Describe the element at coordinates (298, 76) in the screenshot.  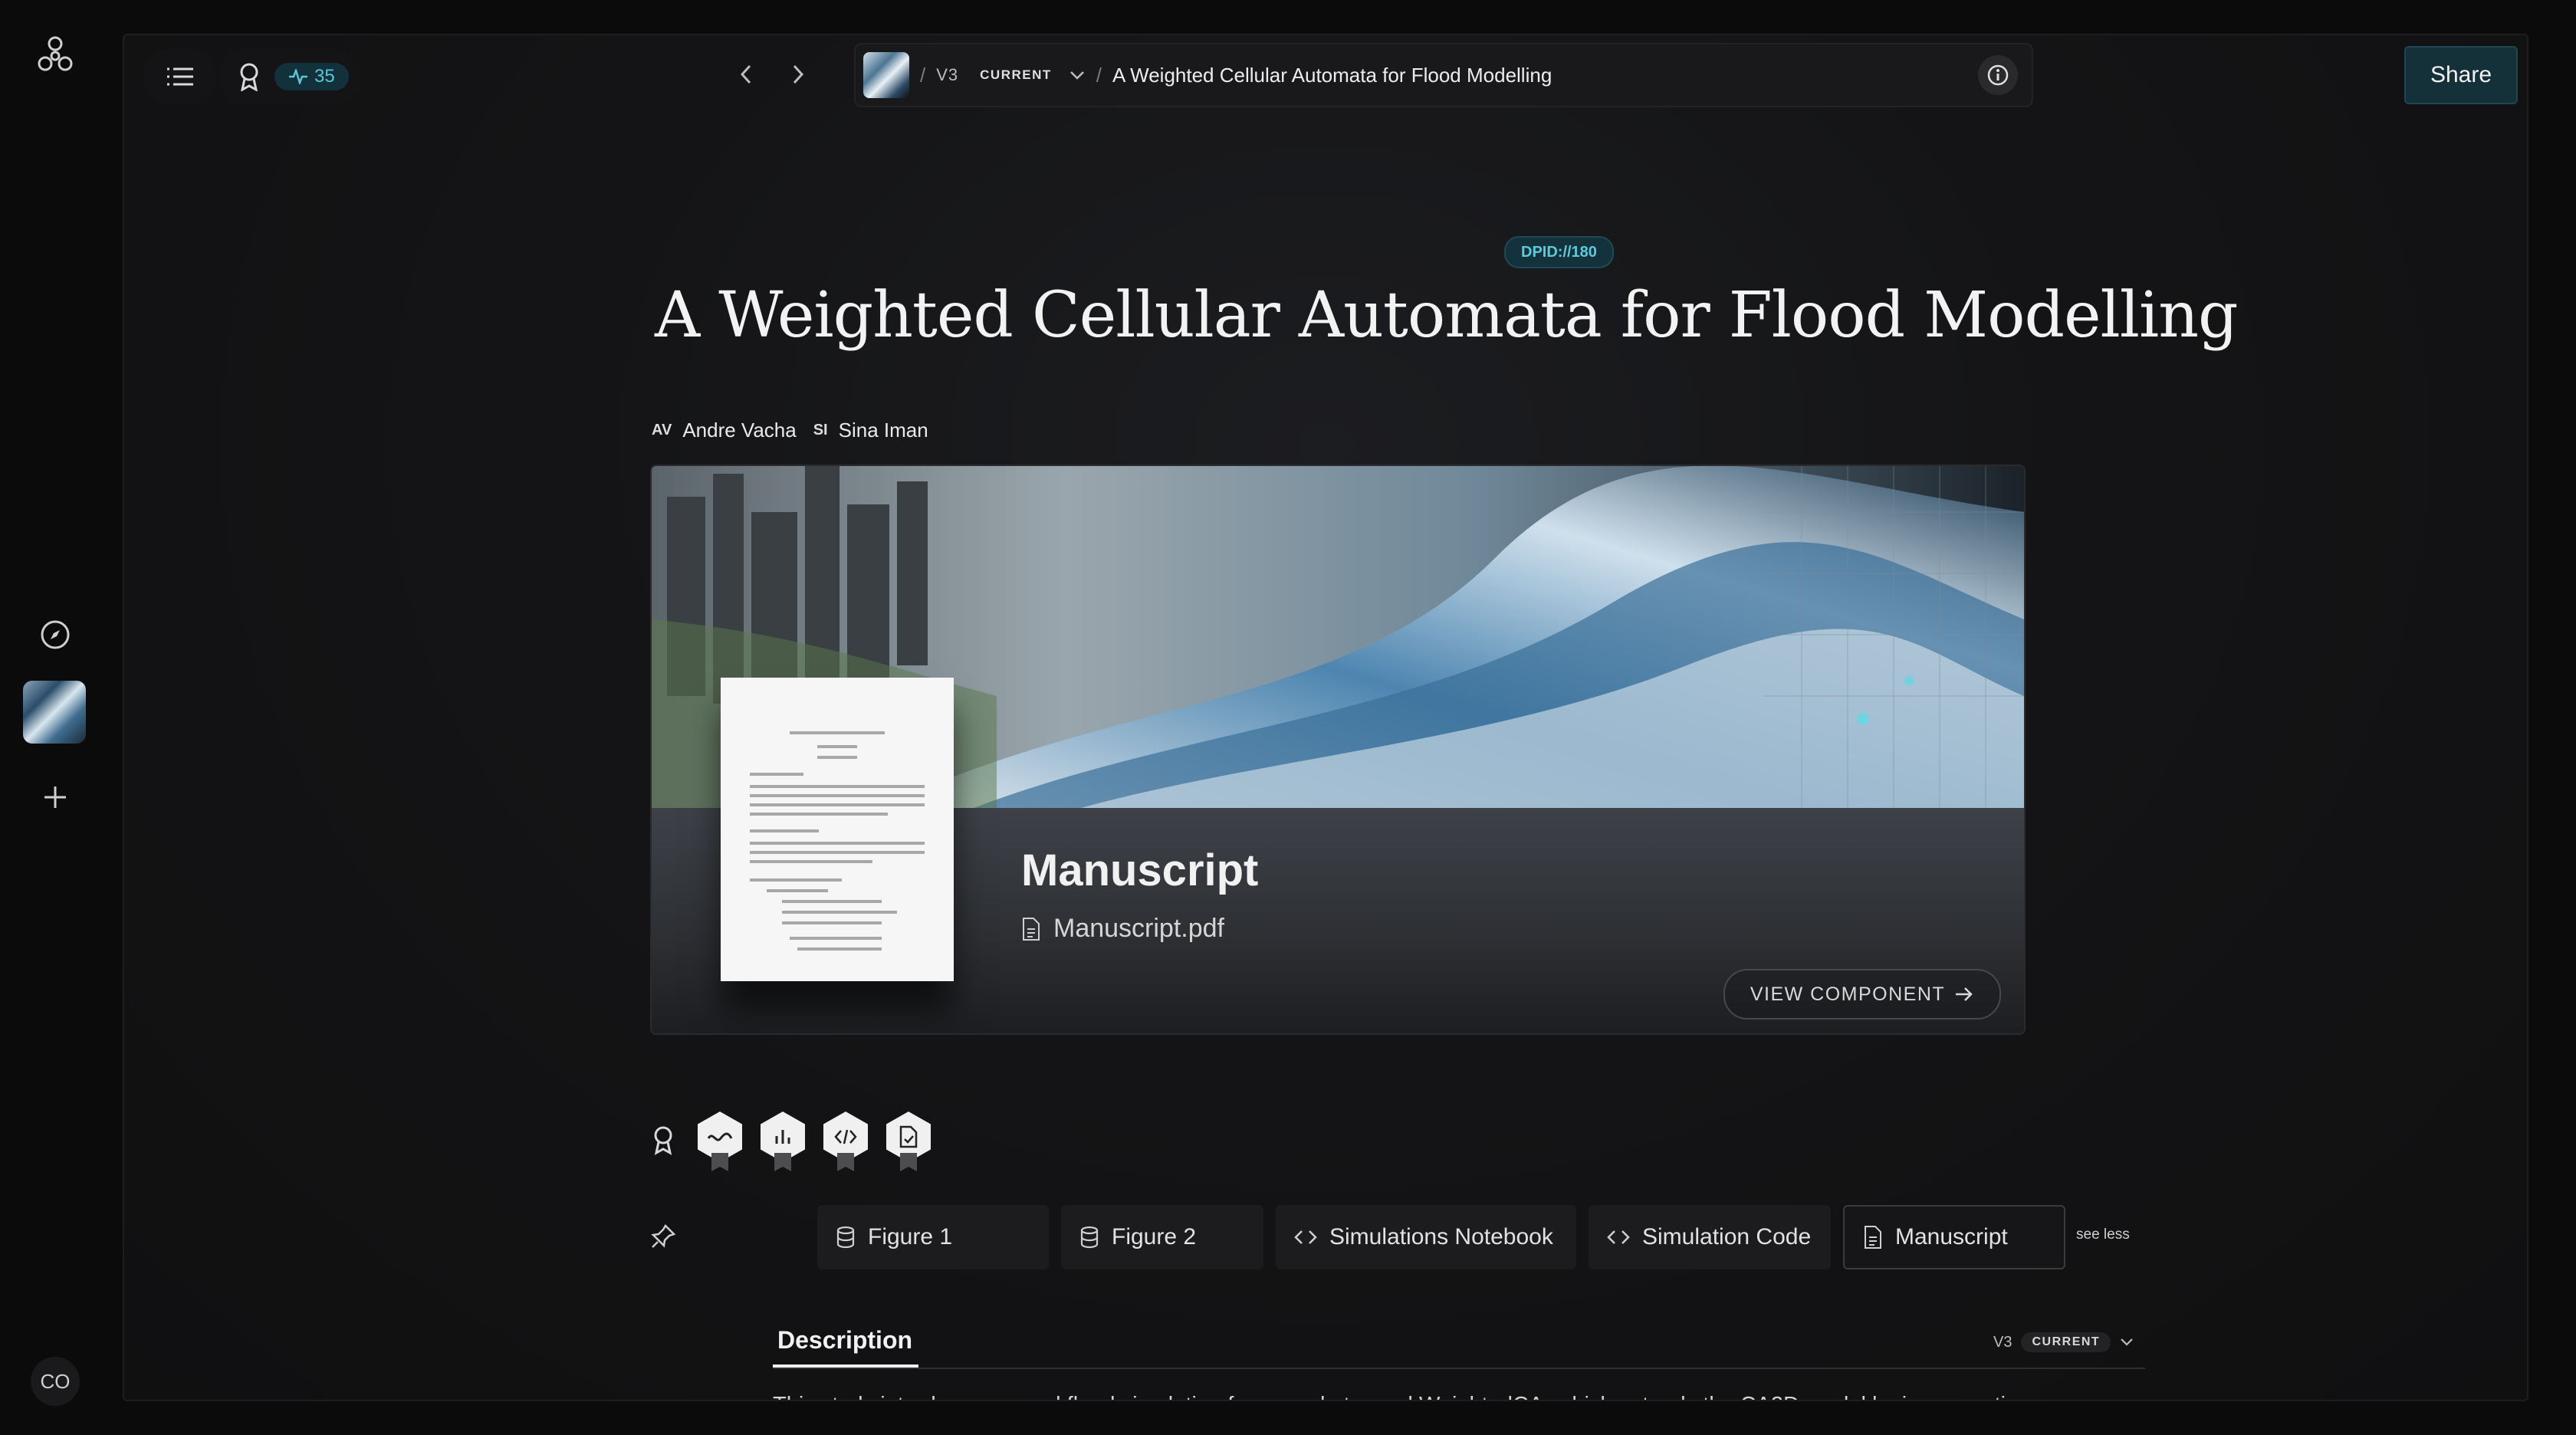
I see `activity-icon` at that location.